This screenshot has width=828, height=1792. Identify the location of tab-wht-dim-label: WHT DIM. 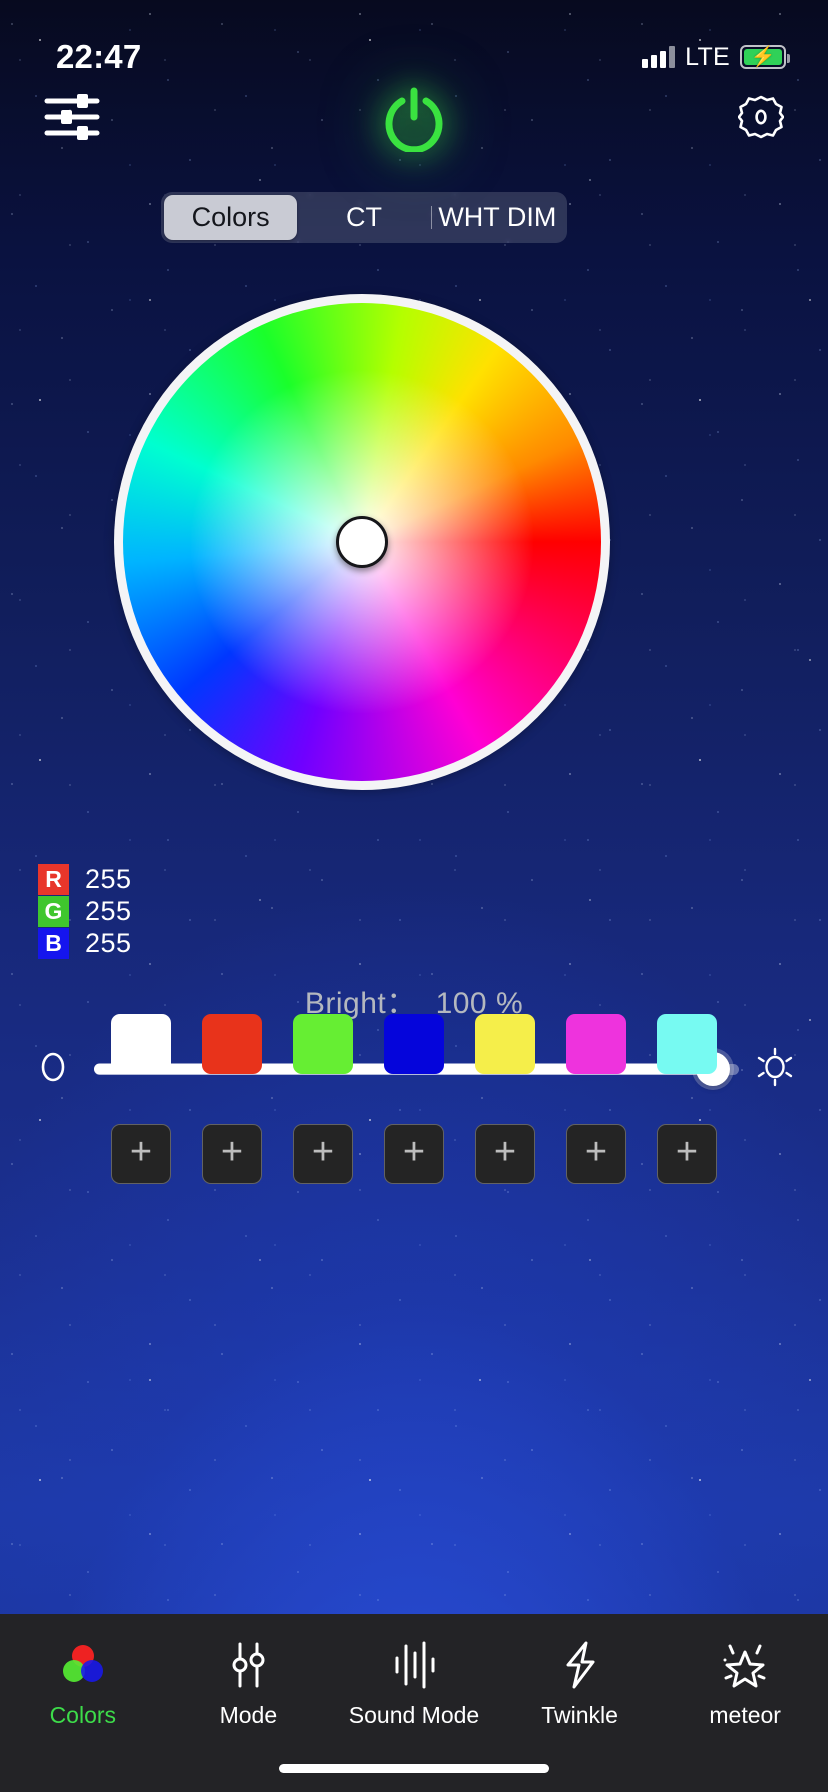
(497, 217).